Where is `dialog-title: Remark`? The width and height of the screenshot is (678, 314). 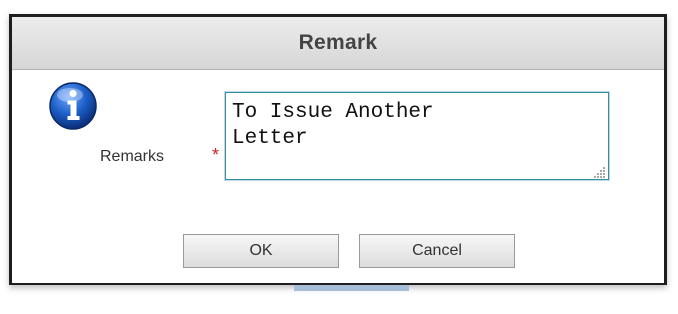
dialog-title: Remark is located at coordinates (338, 42).